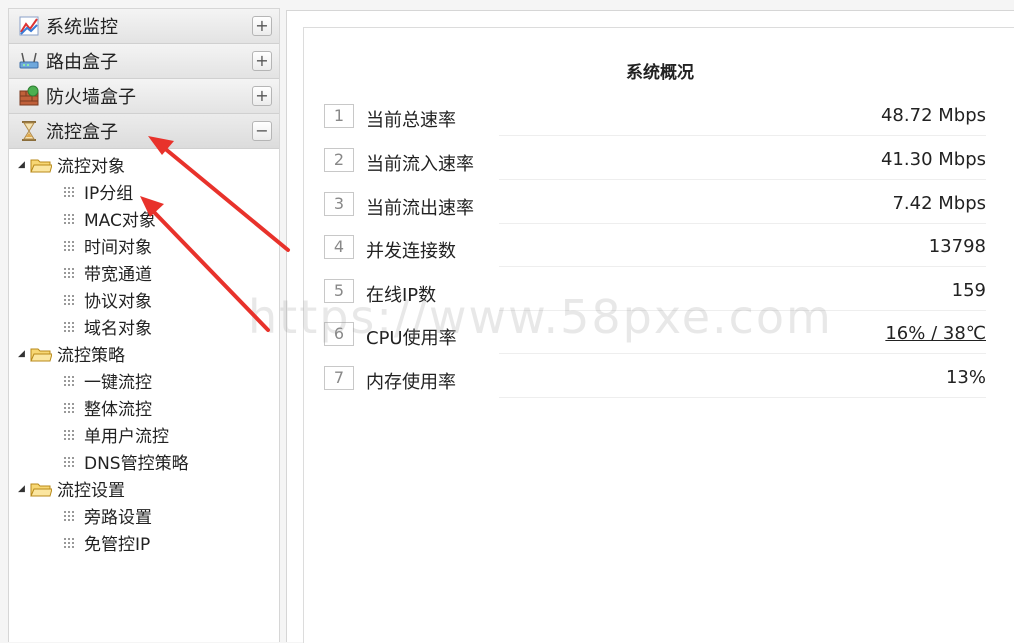 Image resolution: width=1014 pixels, height=643 pixels. I want to click on tree-item-bandwidth-channel: 带宽通道, so click(144, 272).